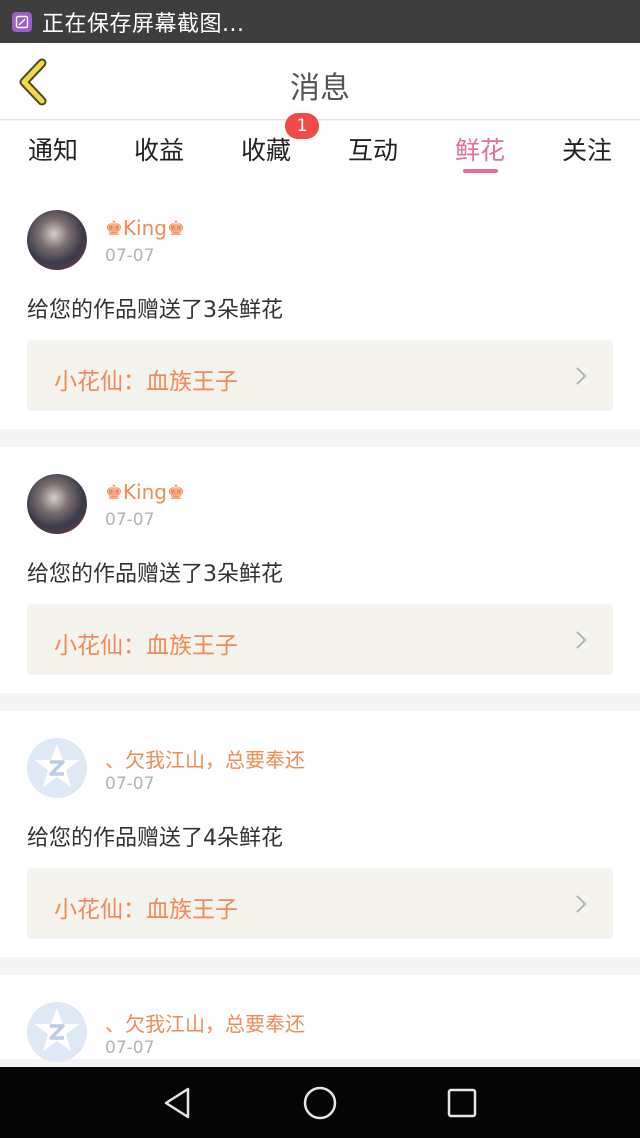 The height and width of the screenshot is (1138, 640). I want to click on tab-label: 互动, so click(372, 150).